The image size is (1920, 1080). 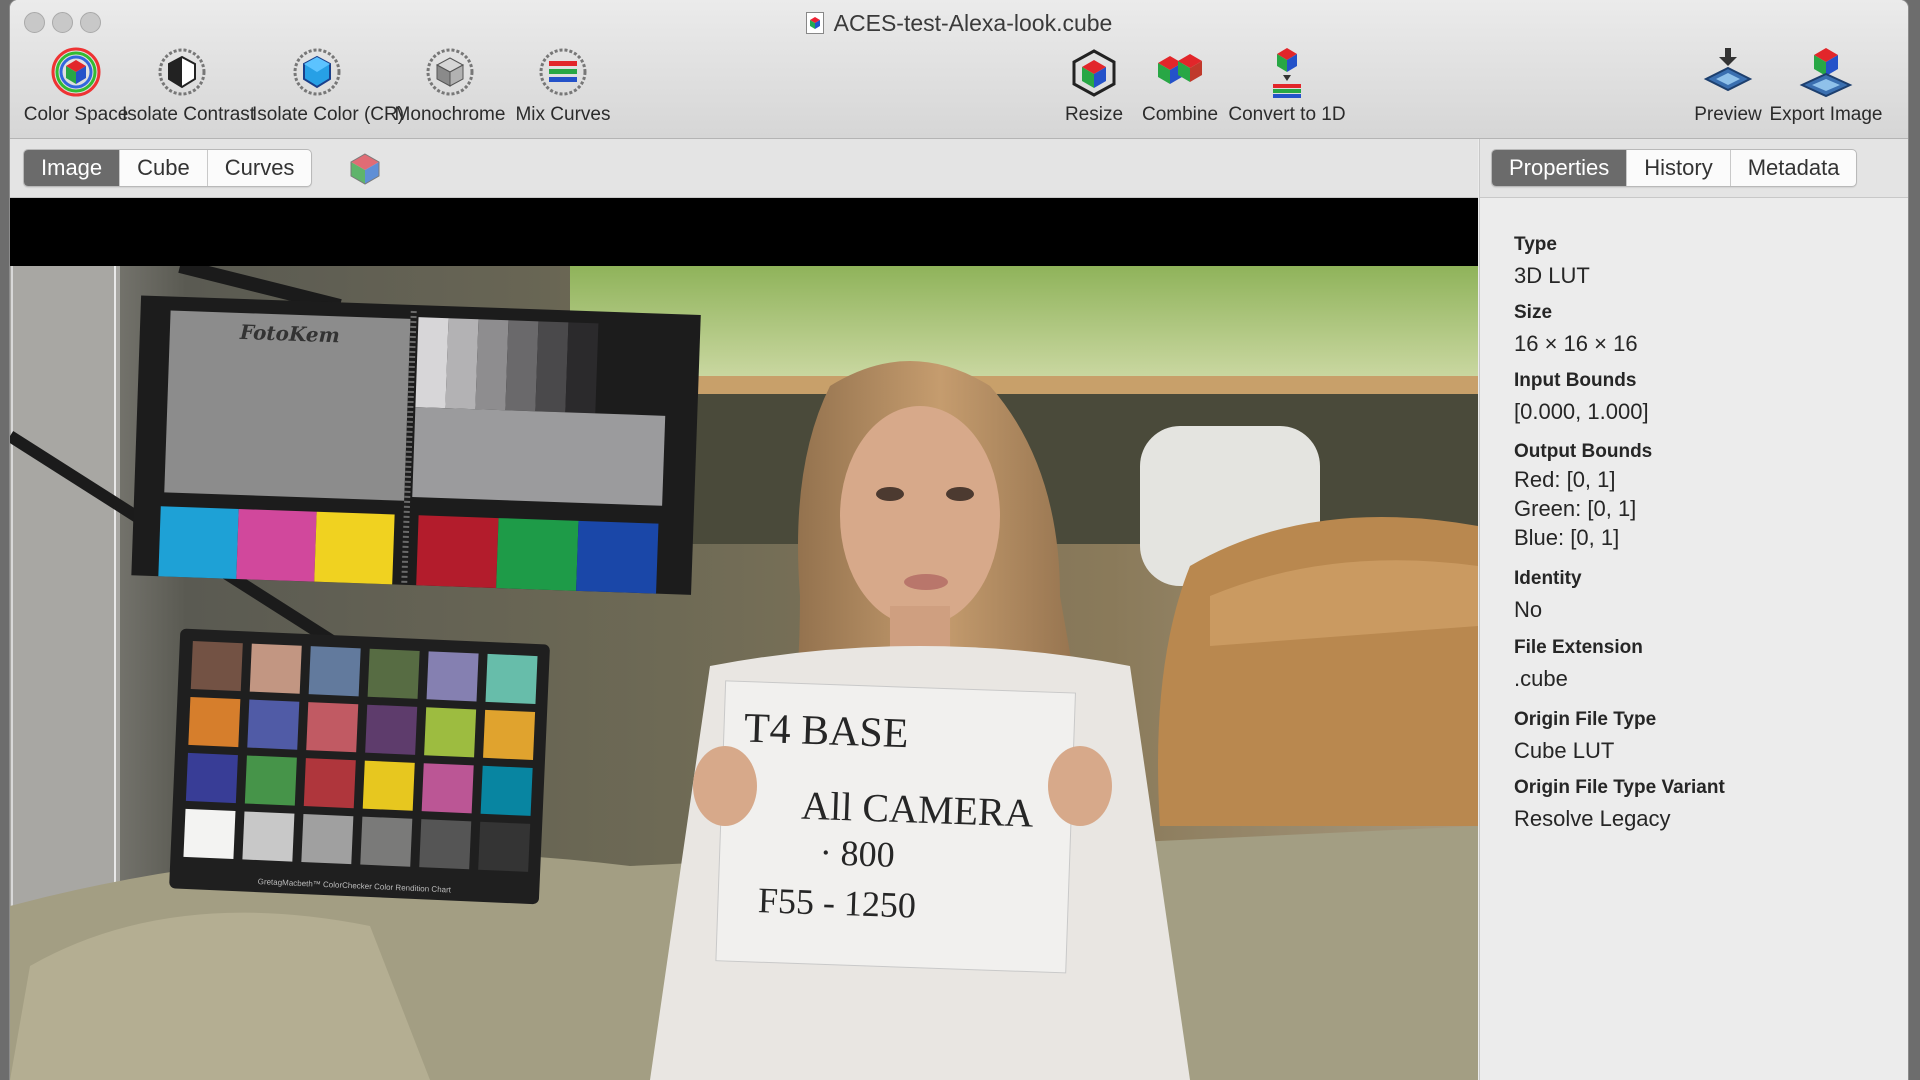 I want to click on convert-to-1d-button: Convert to 1D, so click(x=1287, y=86).